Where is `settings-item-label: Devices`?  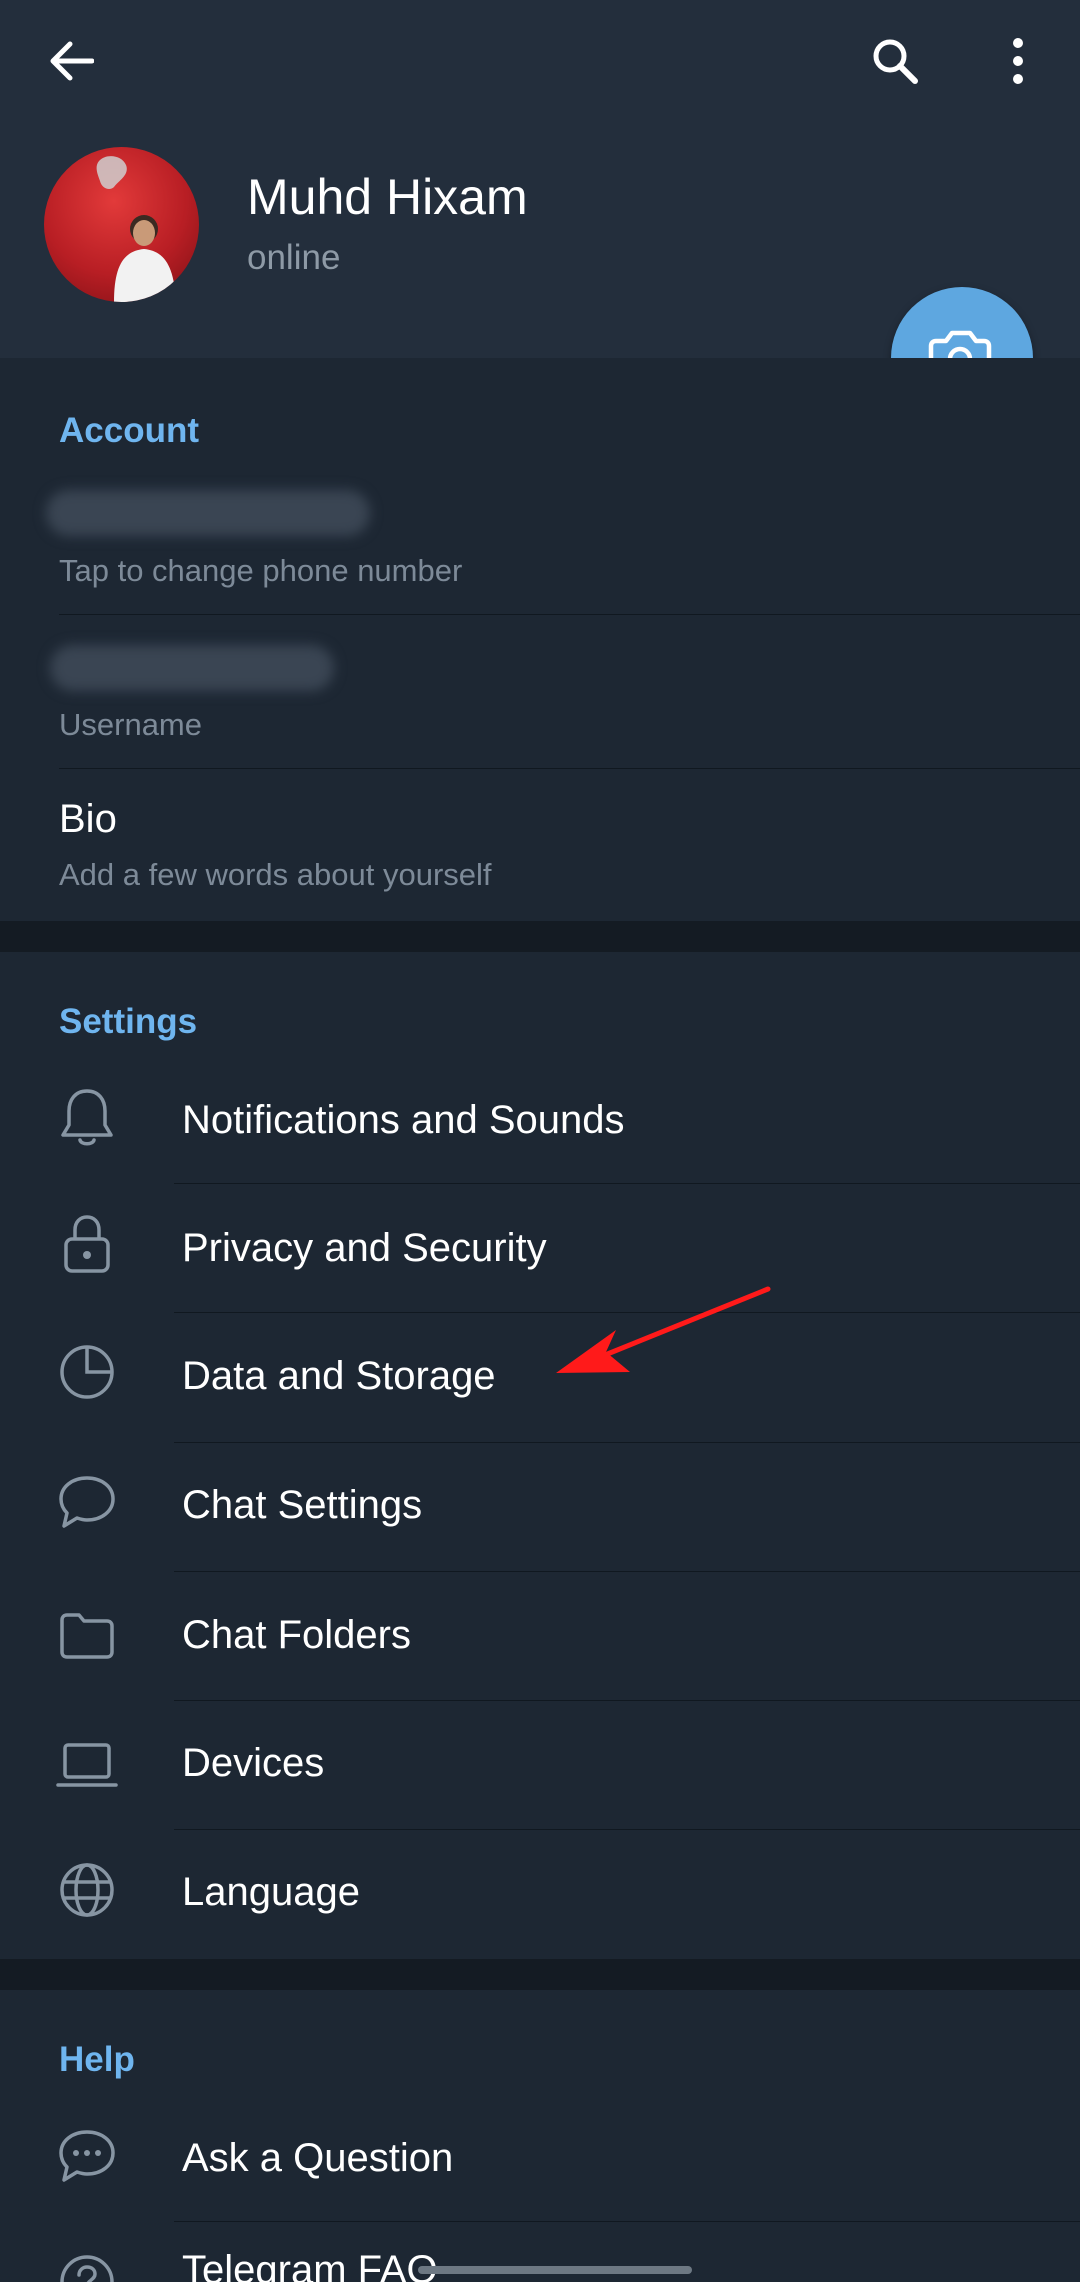 settings-item-label: Devices is located at coordinates (253, 1763).